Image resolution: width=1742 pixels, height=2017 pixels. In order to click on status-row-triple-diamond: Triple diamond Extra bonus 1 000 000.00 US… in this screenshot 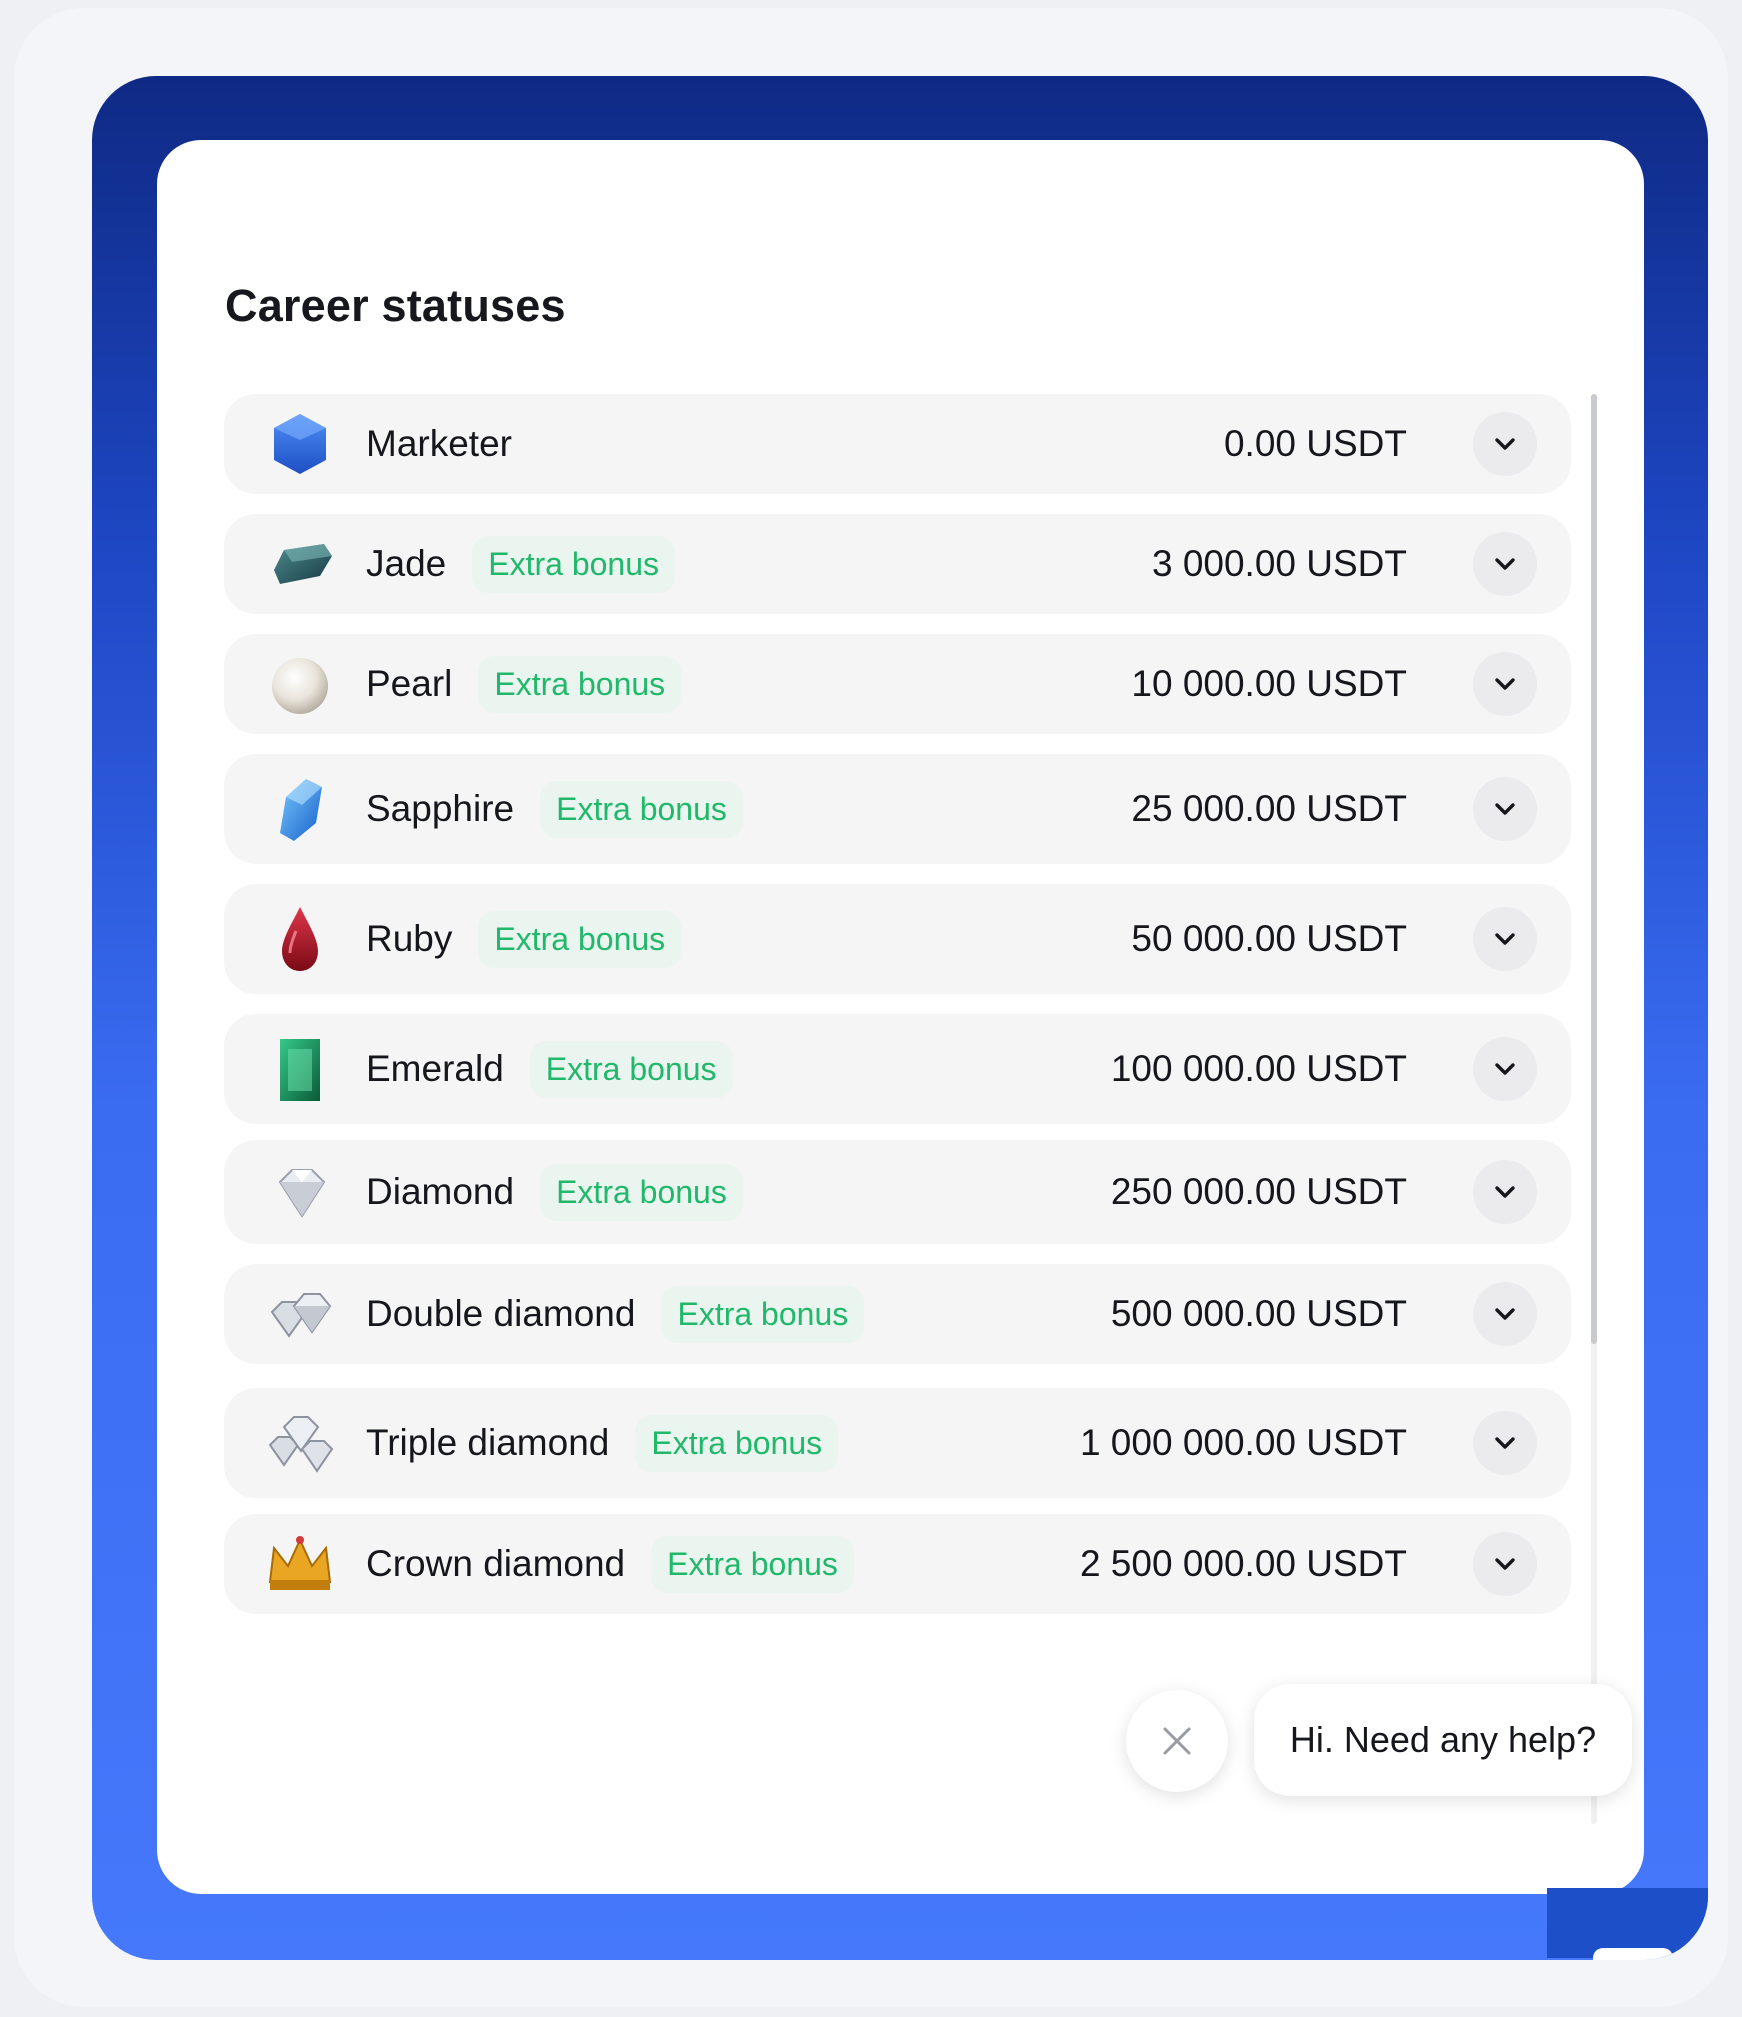, I will do `click(897, 1443)`.